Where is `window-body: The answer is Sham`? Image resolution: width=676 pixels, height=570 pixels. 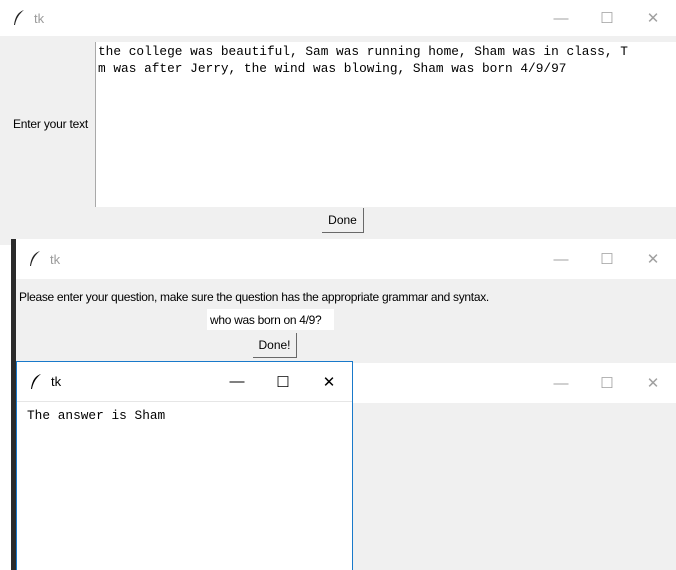 window-body: The answer is Sham is located at coordinates (184, 485).